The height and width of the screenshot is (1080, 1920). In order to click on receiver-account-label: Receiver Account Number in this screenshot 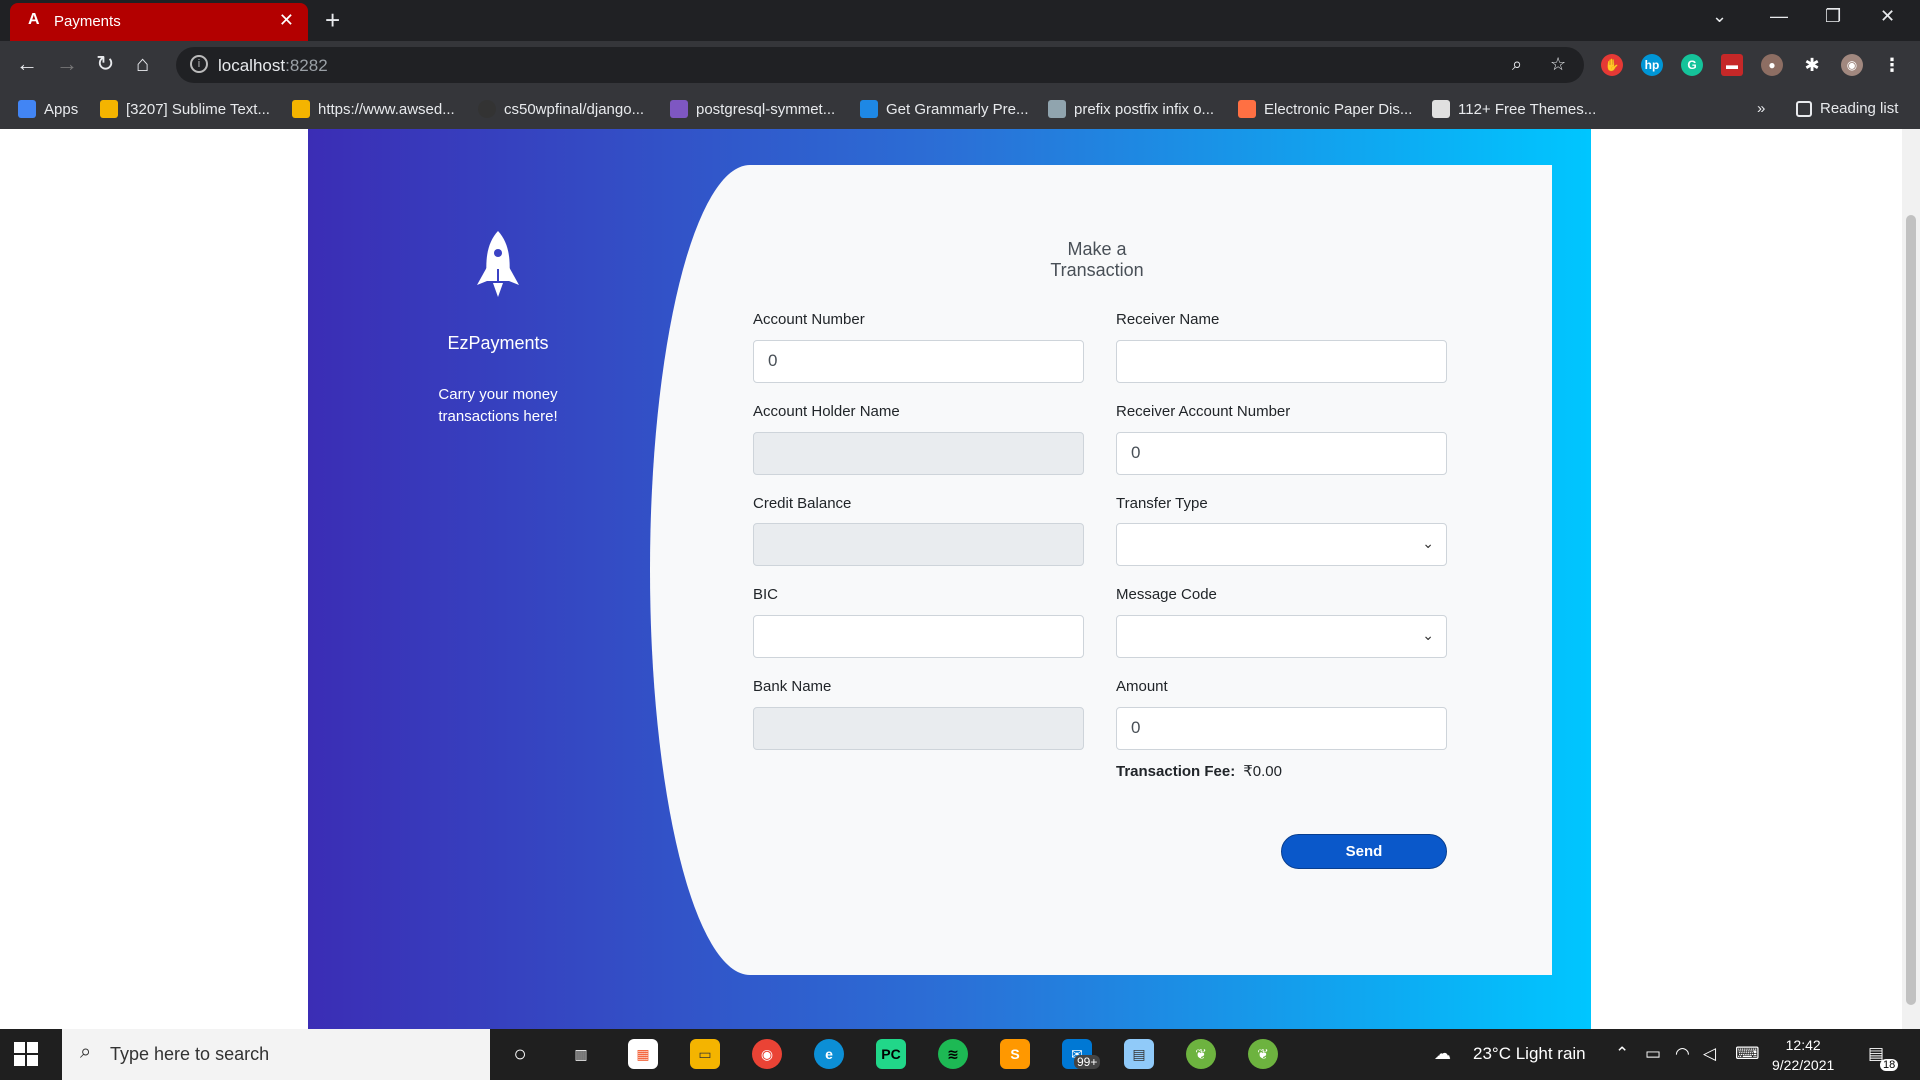, I will do `click(1203, 411)`.